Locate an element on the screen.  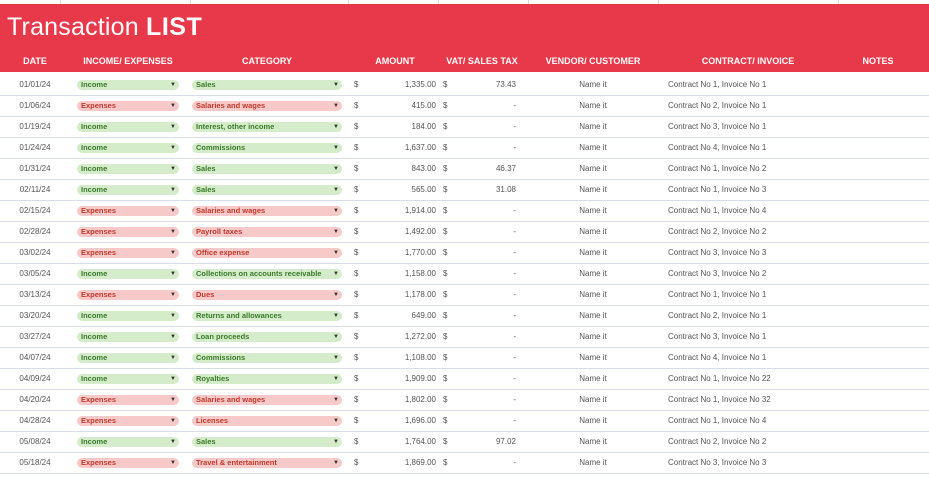
date-cell: 03/13/24 is located at coordinates (35, 295).